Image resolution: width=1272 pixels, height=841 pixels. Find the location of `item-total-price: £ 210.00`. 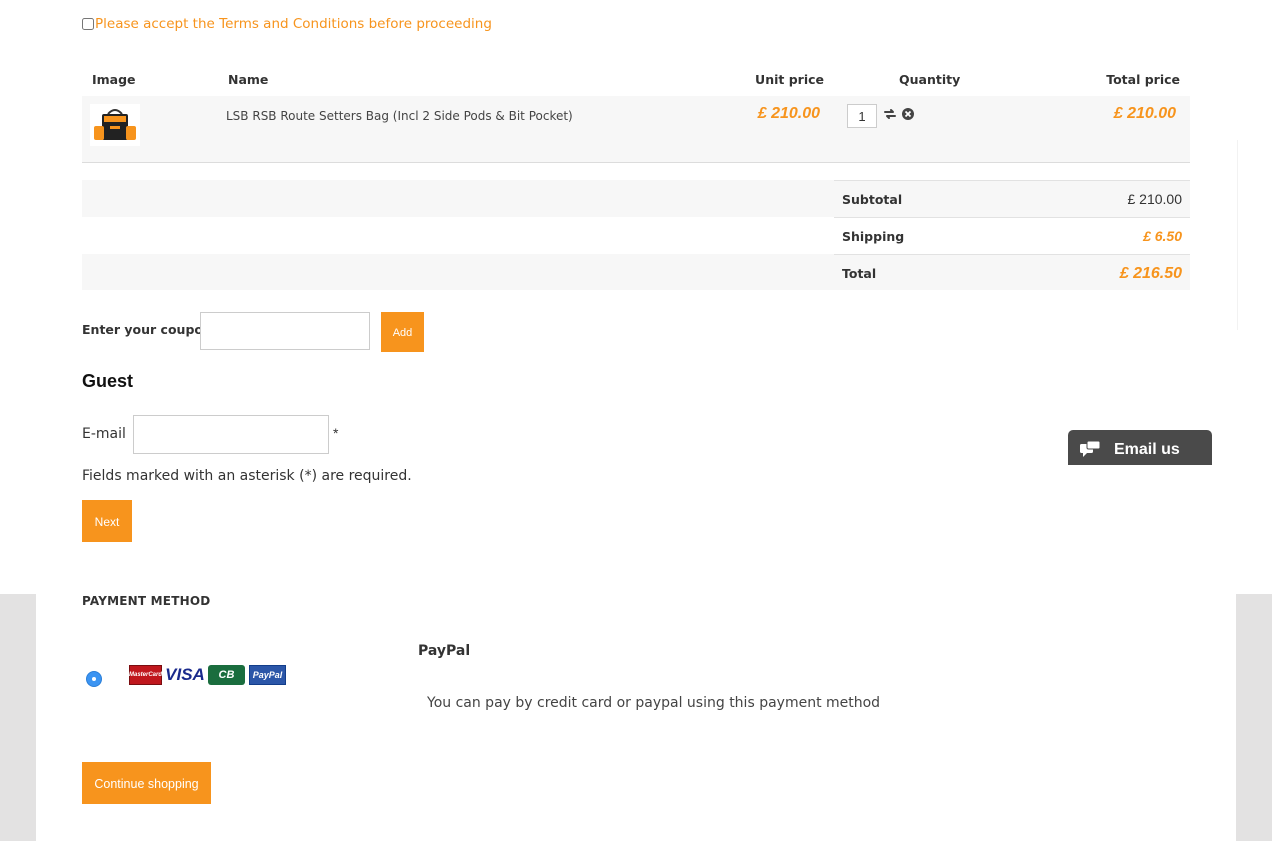

item-total-price: £ 210.00 is located at coordinates (1144, 113).